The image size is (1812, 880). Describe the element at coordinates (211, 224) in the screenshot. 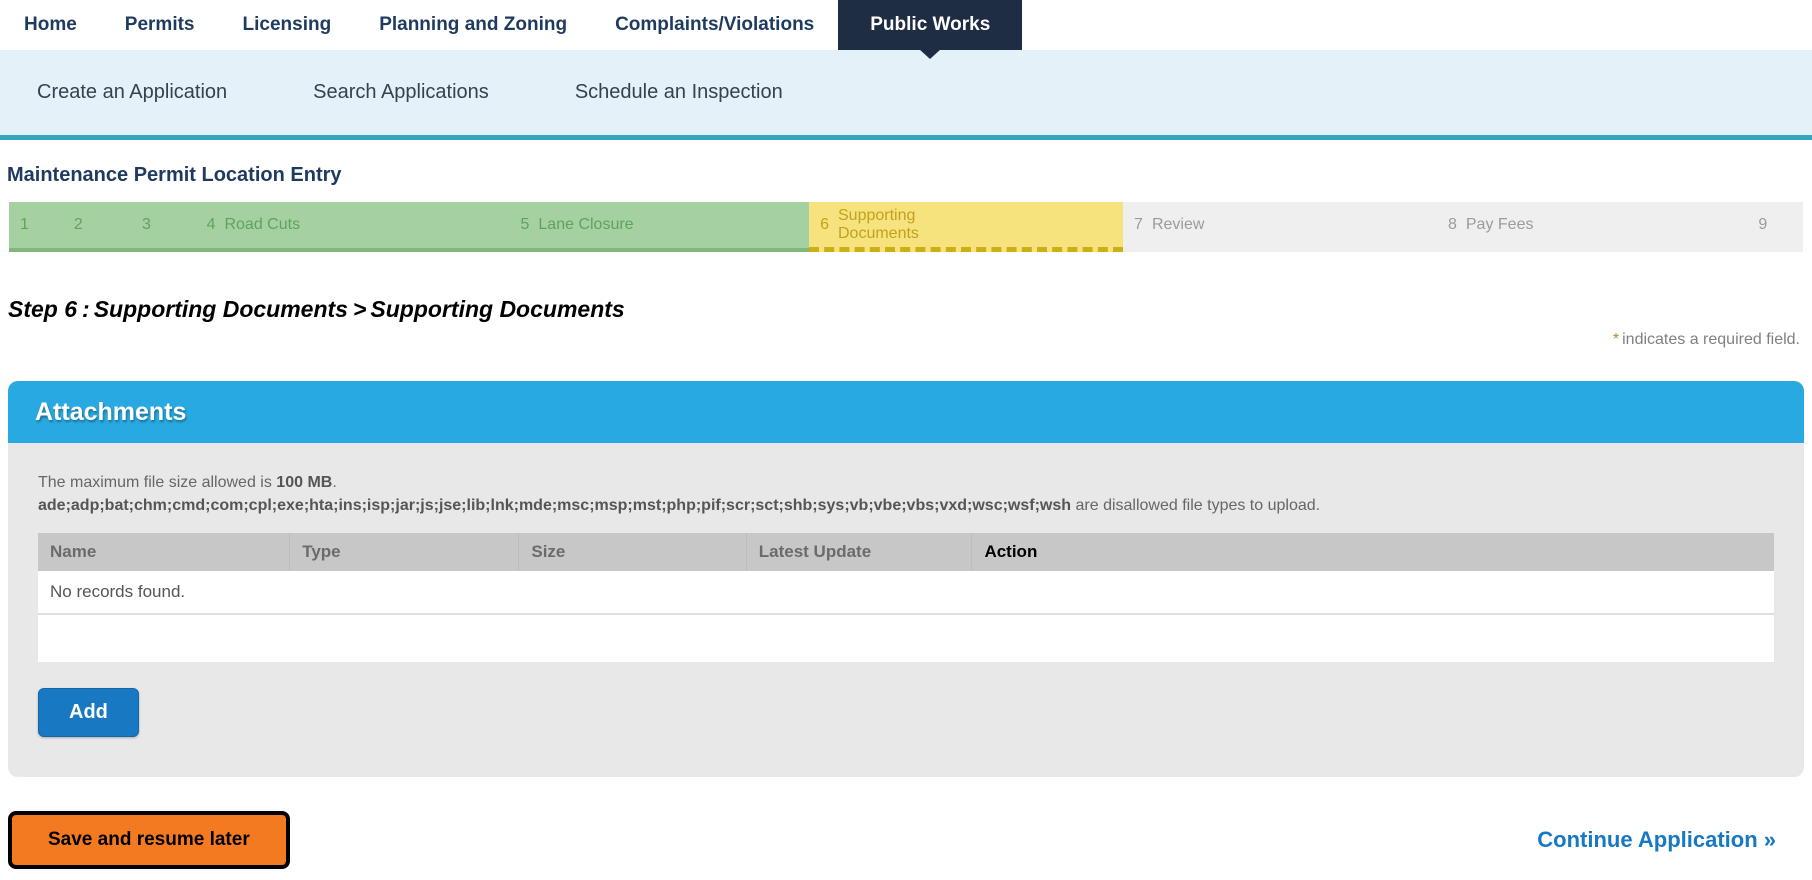

I see `step-number: 4` at that location.